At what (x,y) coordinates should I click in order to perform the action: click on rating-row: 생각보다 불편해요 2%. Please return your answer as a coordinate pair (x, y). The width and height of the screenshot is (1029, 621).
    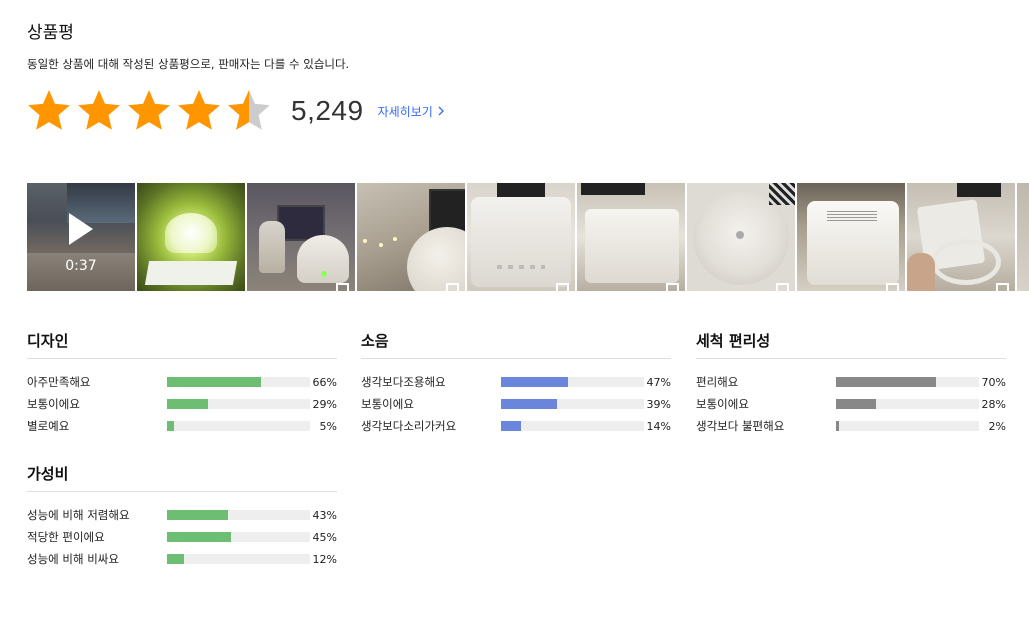
    Looking at the image, I should click on (851, 426).